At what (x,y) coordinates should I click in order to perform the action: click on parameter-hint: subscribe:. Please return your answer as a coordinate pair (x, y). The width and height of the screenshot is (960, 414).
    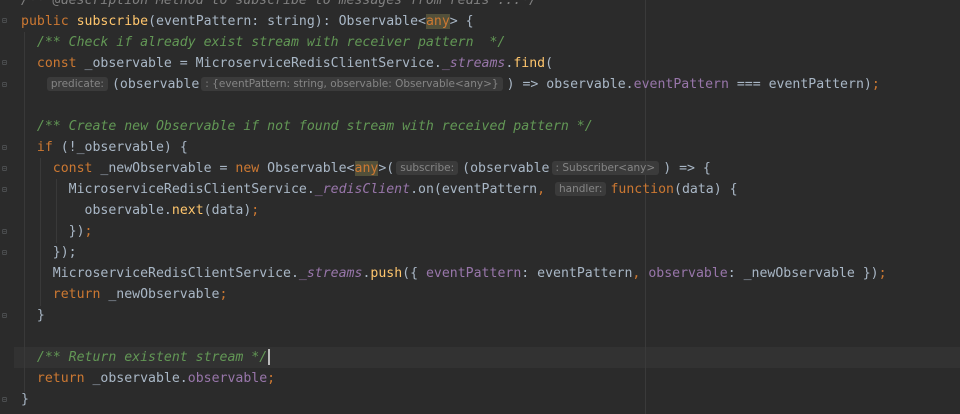
    Looking at the image, I should click on (427, 168).